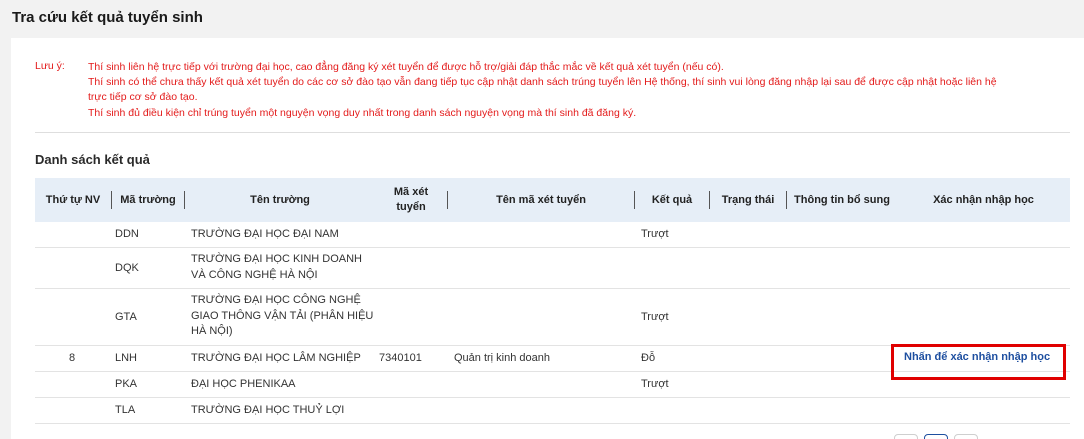 This screenshot has width=1084, height=439. Describe the element at coordinates (276, 259) in the screenshot. I see `school-name-line: TRƯỜNG ĐẠI HỌC KINH DOANH` at that location.